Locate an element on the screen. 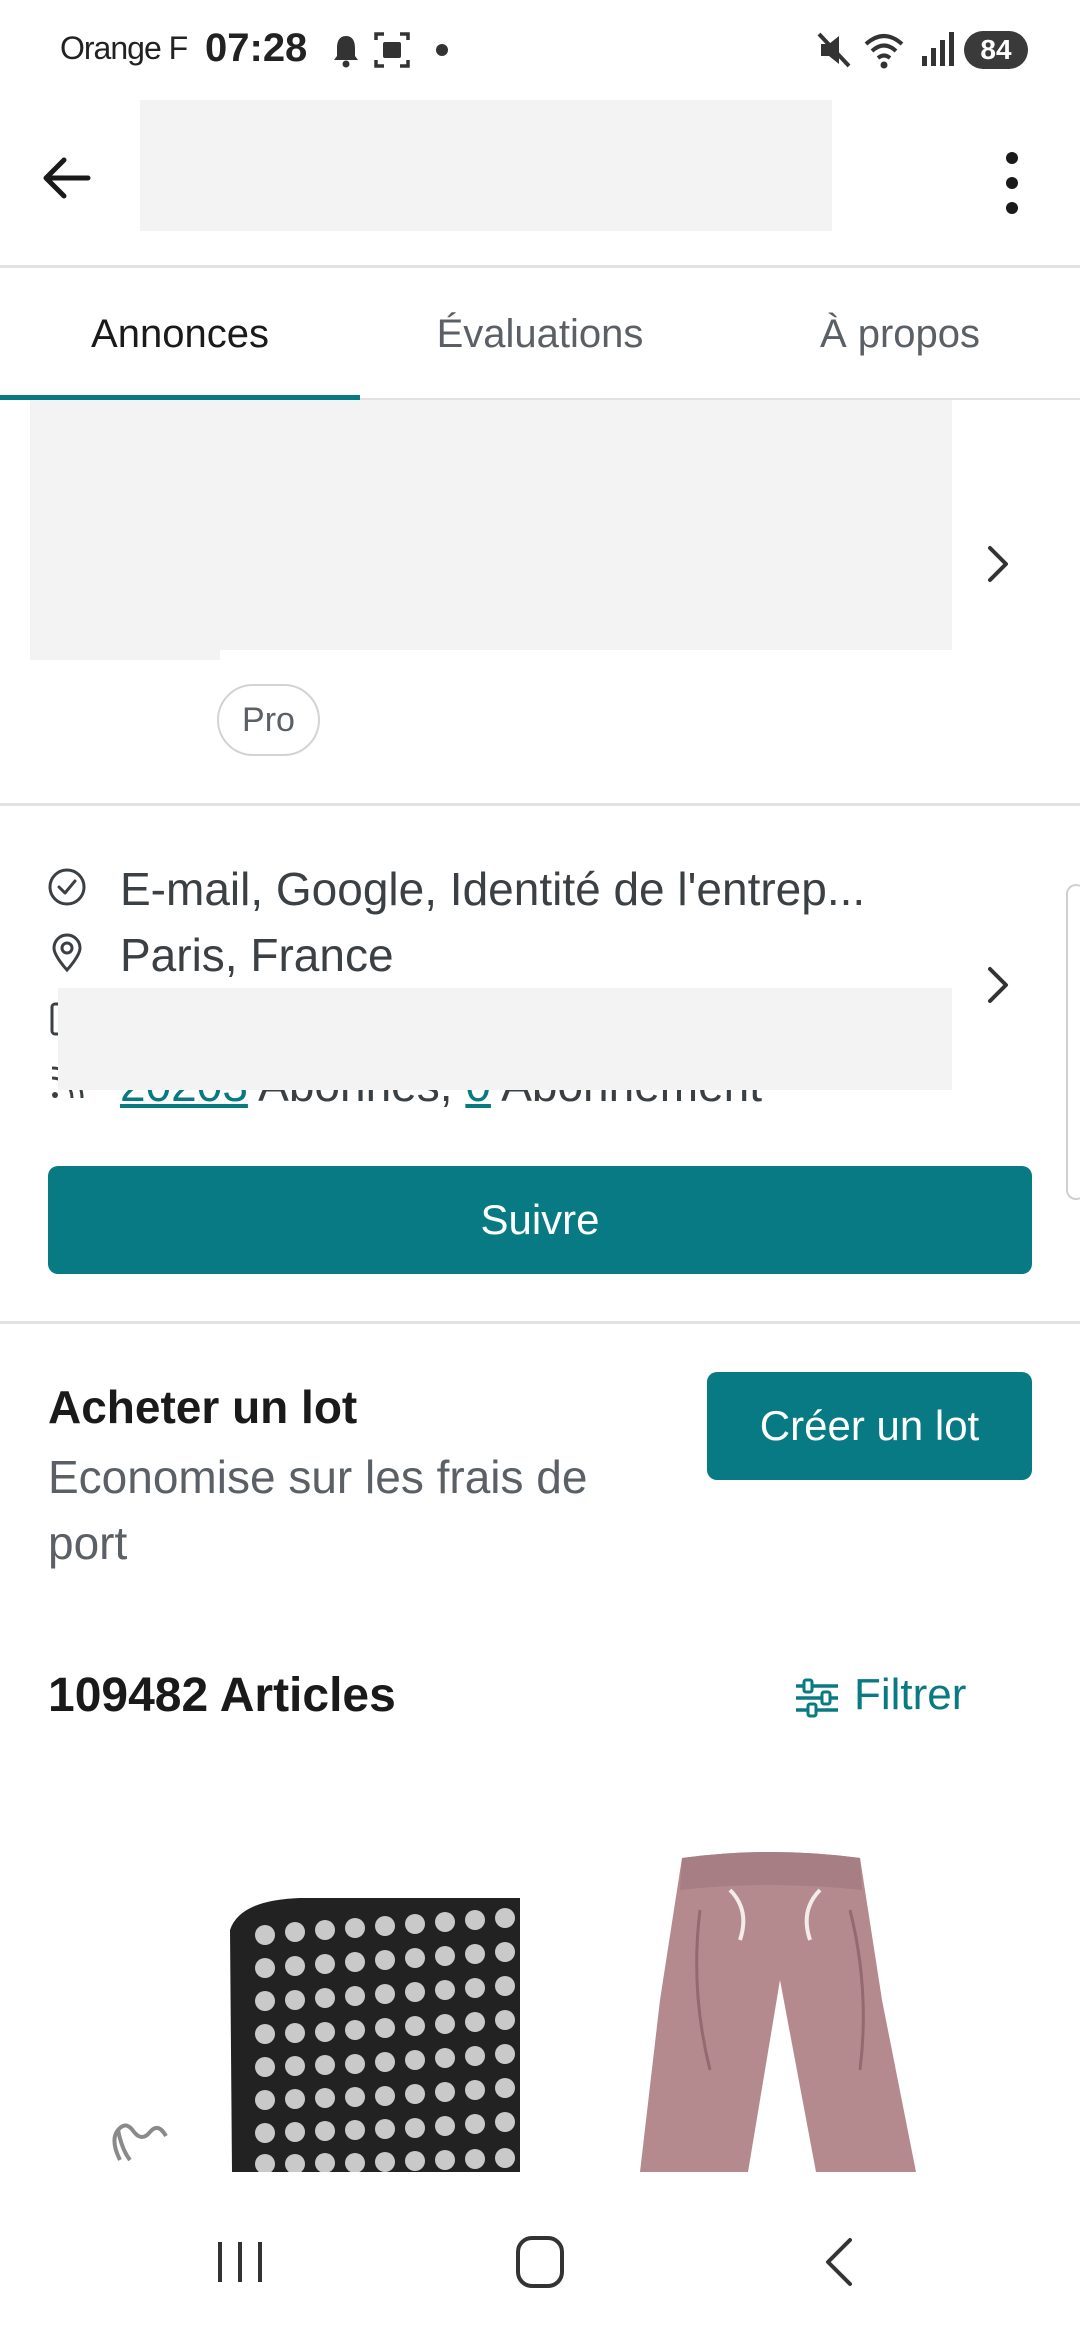  studded-bag-image is located at coordinates (316, 2035).